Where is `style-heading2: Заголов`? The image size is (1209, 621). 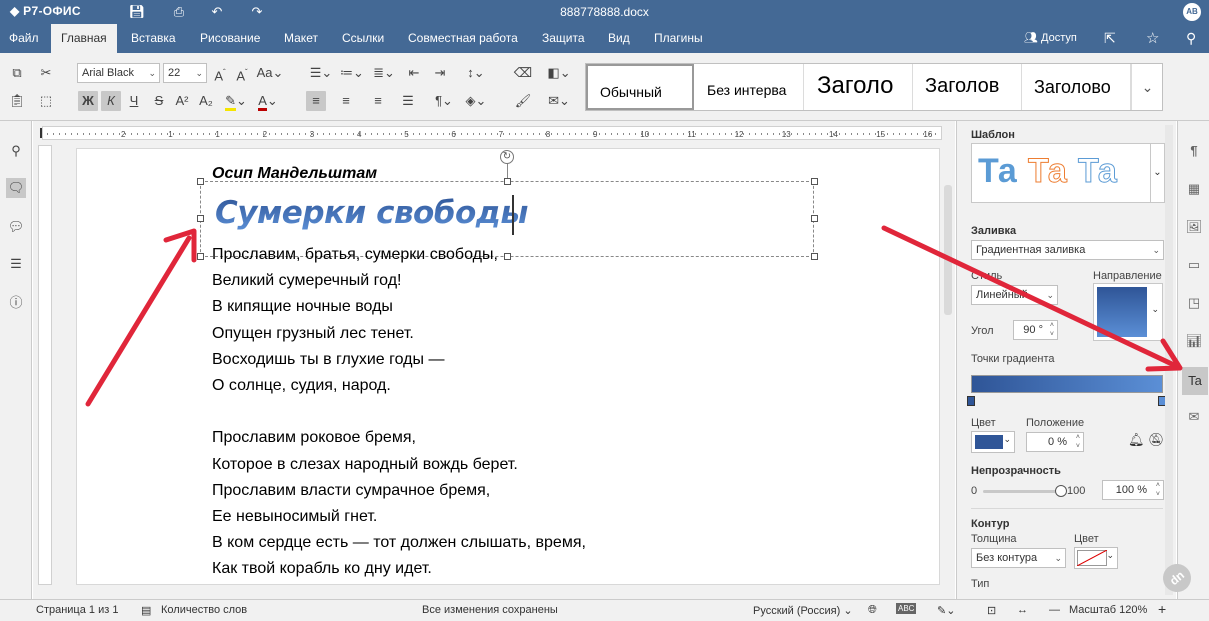
style-heading2: Заголов is located at coordinates (967, 87).